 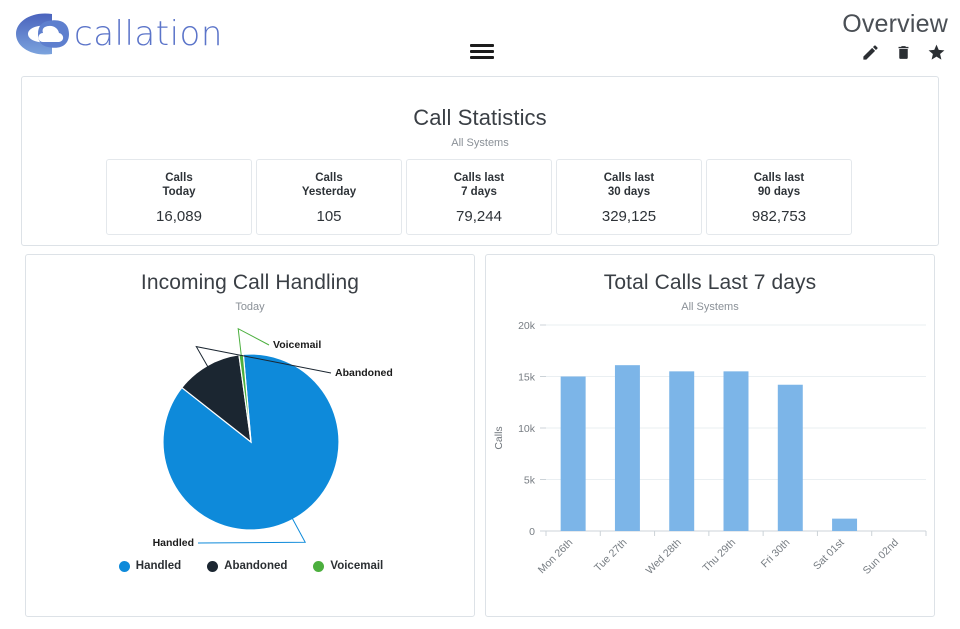 I want to click on pie-callout-abandoned: Abandoned, so click(x=364, y=373).